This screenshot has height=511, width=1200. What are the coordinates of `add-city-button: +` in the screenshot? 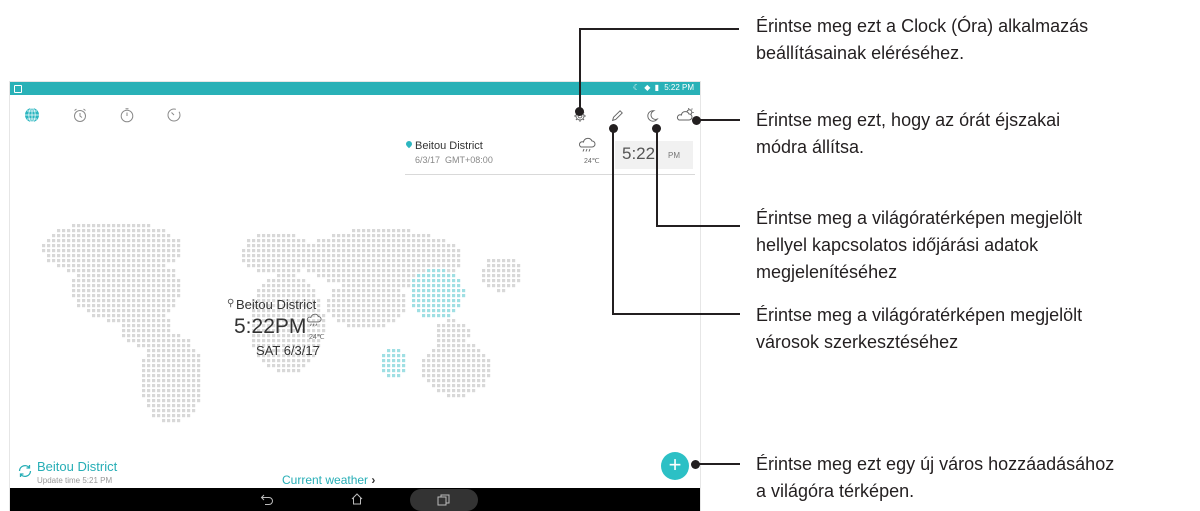 It's located at (675, 466).